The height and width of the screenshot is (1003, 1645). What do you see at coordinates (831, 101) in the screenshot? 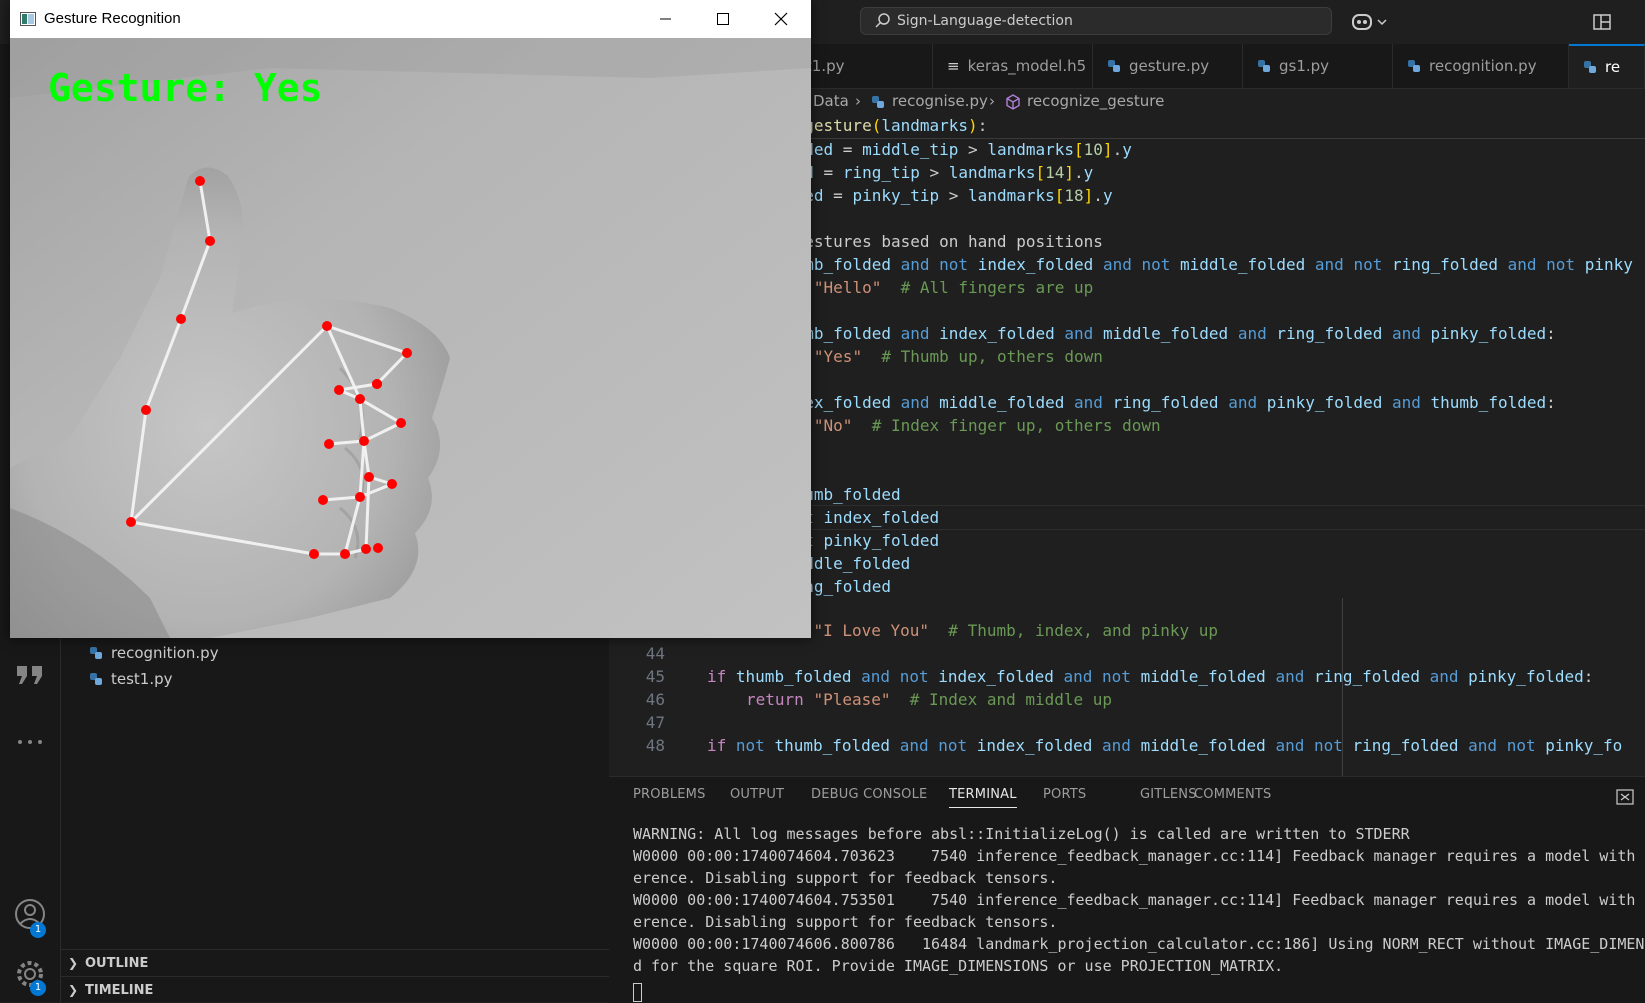
I see `breadcrumb-folder: Data` at bounding box center [831, 101].